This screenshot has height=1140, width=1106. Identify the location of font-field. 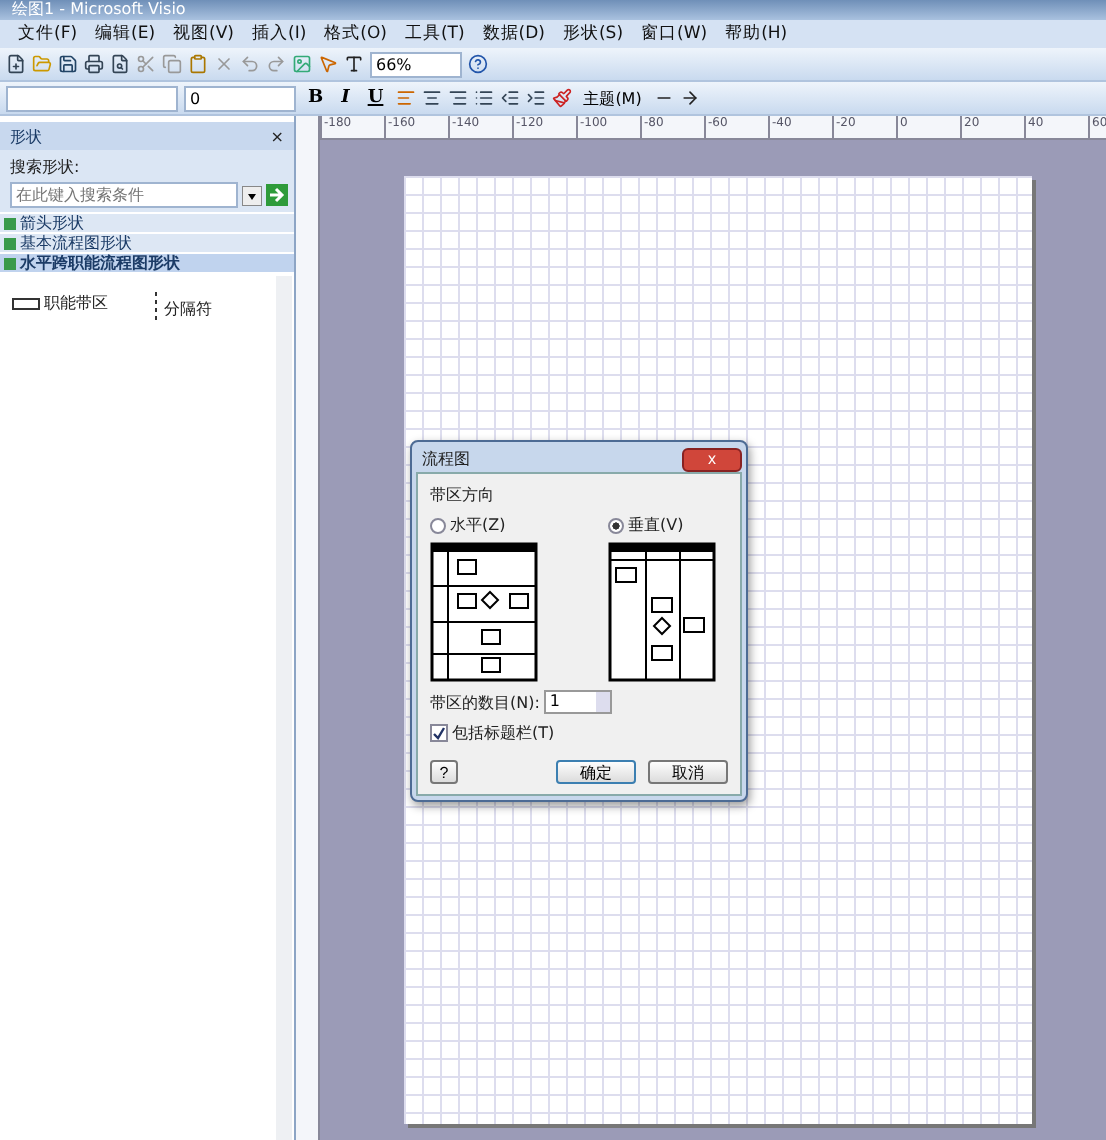
(92, 98).